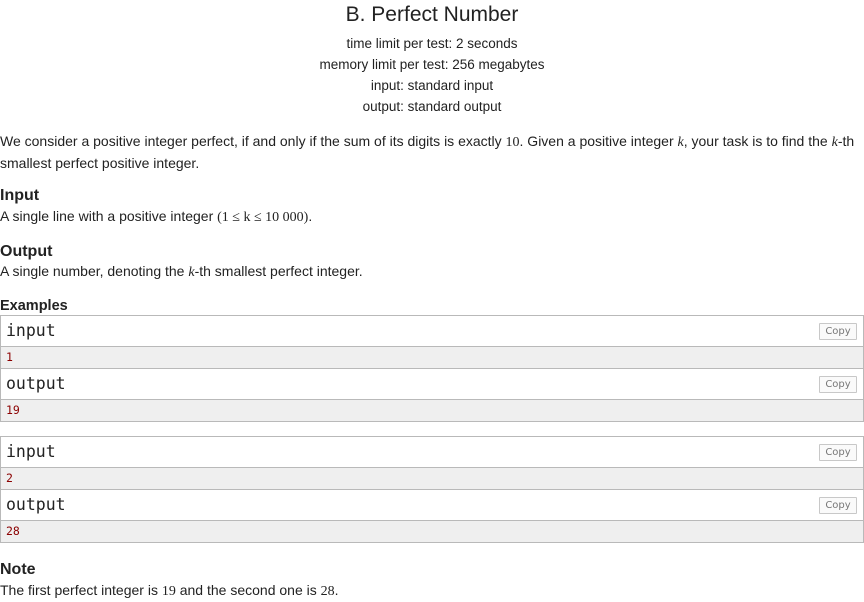 This screenshot has width=864, height=602. What do you see at coordinates (757, 141) in the screenshot?
I see `statement-text: , your task is to find the` at bounding box center [757, 141].